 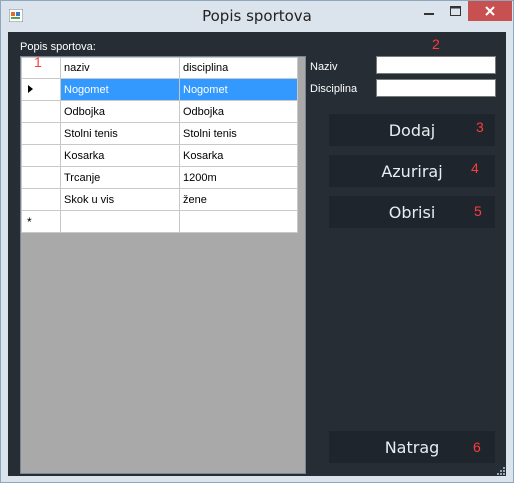 I want to click on table-row: Trcanje 1200m, so click(x=159, y=177).